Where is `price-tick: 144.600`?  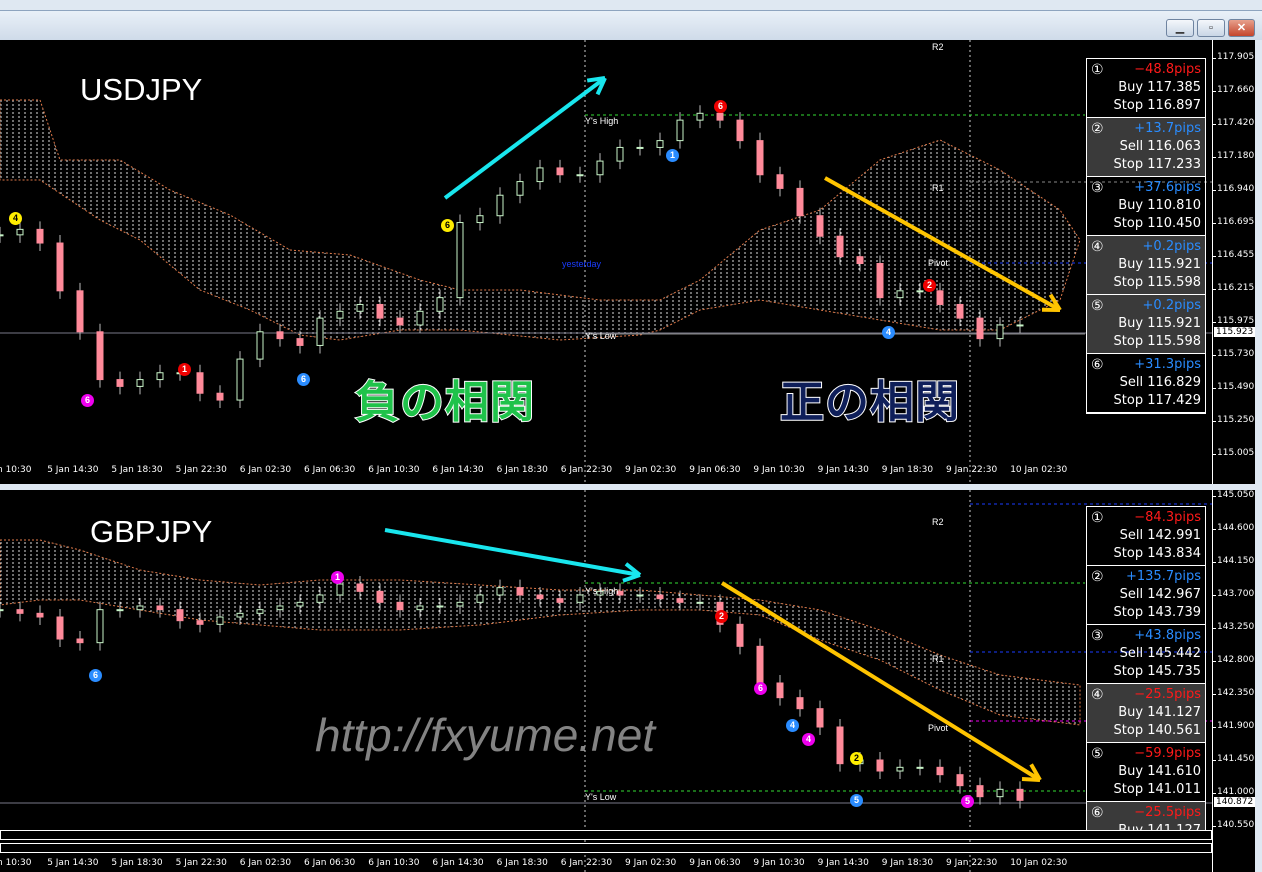
price-tick: 144.600 is located at coordinates (1233, 528).